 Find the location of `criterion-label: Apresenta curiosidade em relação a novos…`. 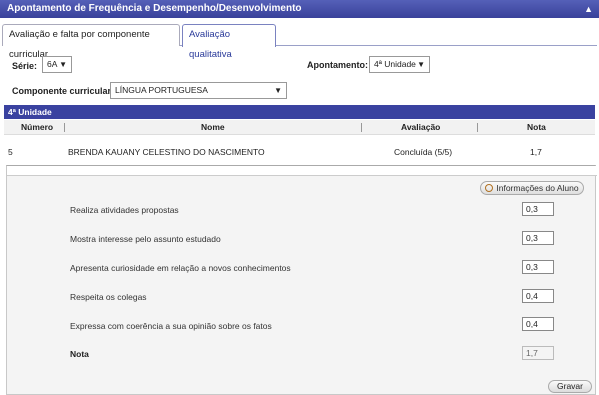

criterion-label: Apresenta curiosidade em relação a novos… is located at coordinates (180, 268).